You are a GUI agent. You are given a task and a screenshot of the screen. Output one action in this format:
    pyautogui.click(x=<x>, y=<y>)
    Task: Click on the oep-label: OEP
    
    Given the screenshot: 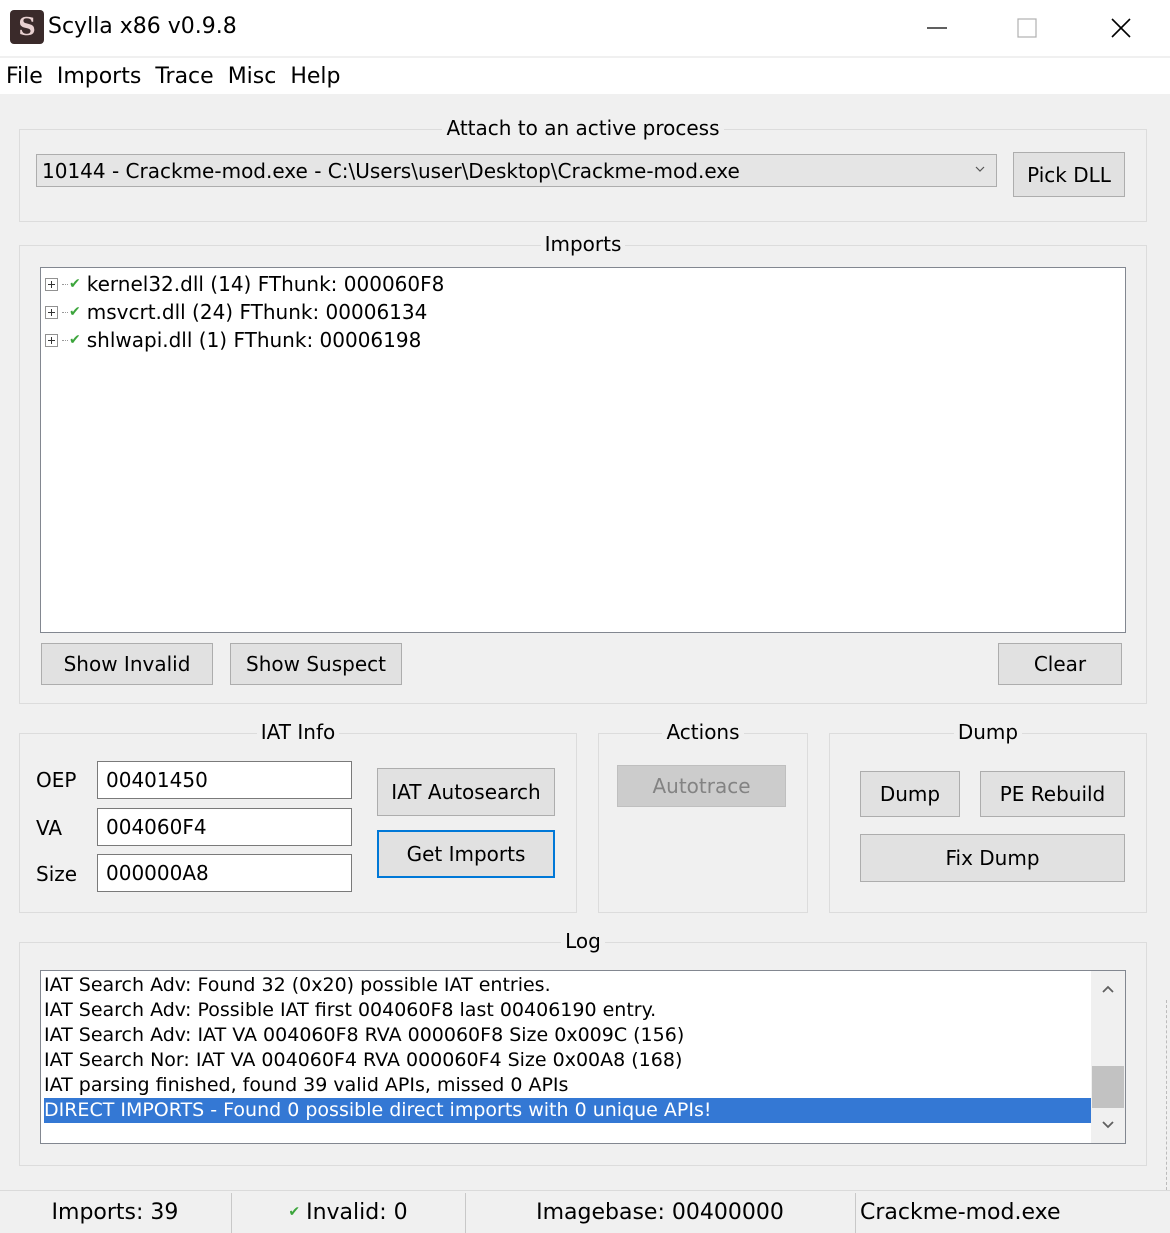 What is the action you would take?
    pyautogui.click(x=56, y=780)
    